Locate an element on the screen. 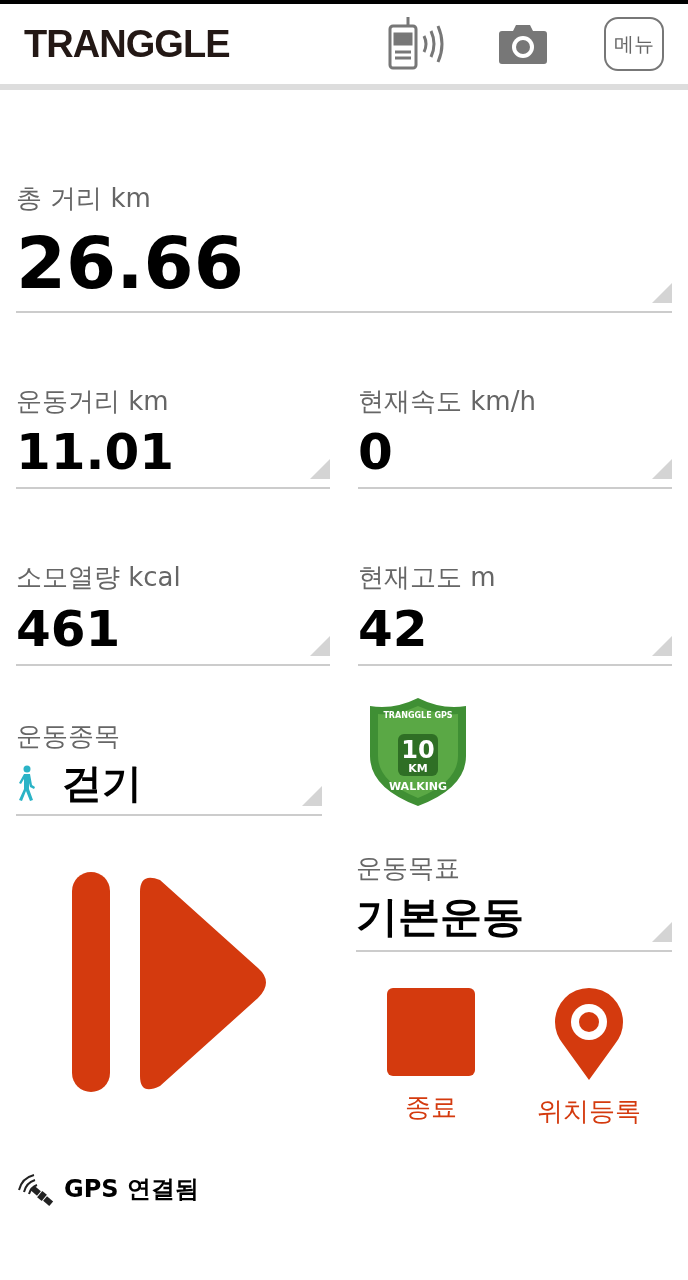  field-label: 소모열량 kcal is located at coordinates (99, 577).